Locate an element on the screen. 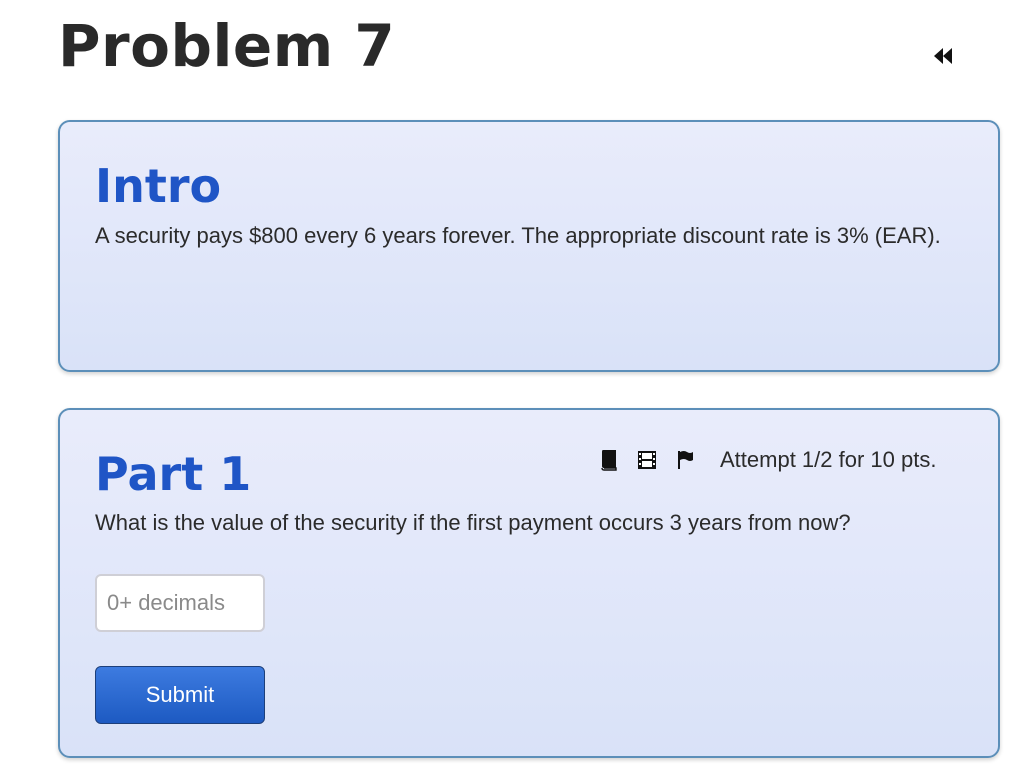 The width and height of the screenshot is (1028, 764). submit-button: Submit is located at coordinates (180, 695).